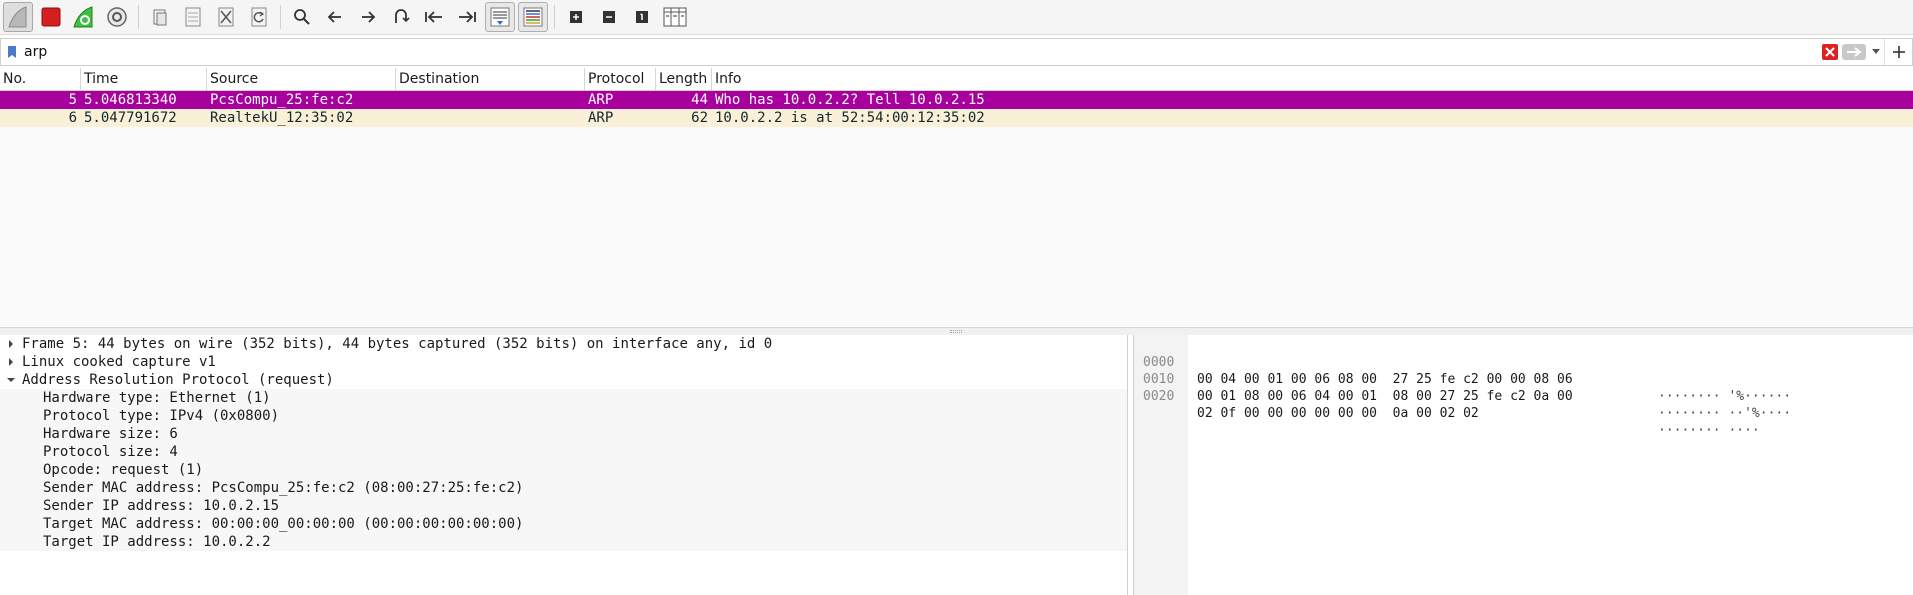  I want to click on apply-filter-button, so click(1854, 52).